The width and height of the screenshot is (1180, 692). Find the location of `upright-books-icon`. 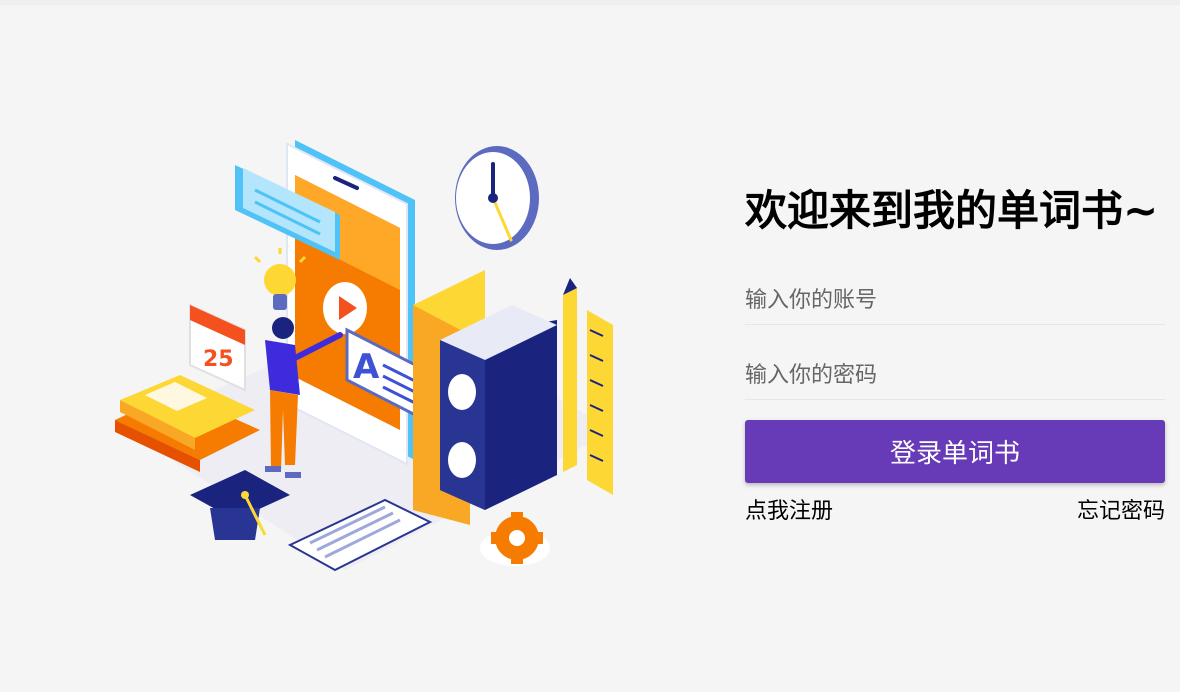

upright-books-icon is located at coordinates (485, 397).